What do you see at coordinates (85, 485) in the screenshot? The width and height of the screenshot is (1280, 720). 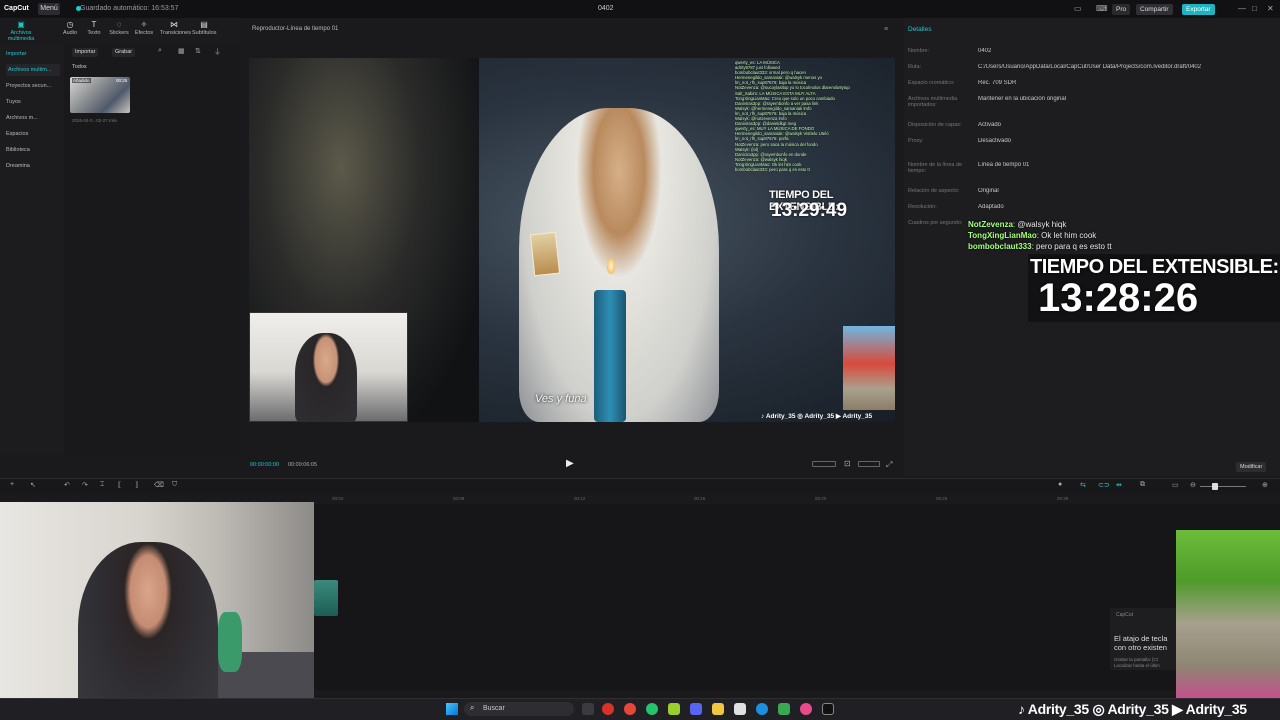 I see `redo-icon: ↷` at bounding box center [85, 485].